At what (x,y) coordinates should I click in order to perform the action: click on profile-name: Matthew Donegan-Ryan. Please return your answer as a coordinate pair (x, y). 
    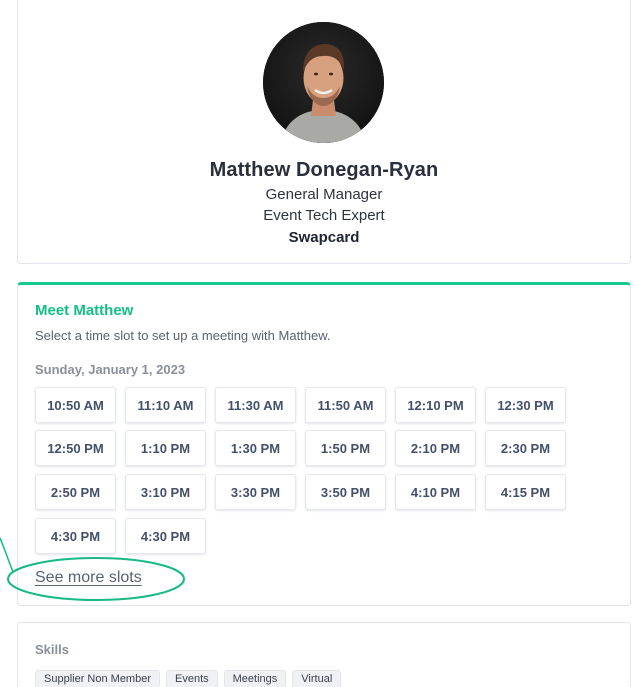
    Looking at the image, I should click on (324, 170).